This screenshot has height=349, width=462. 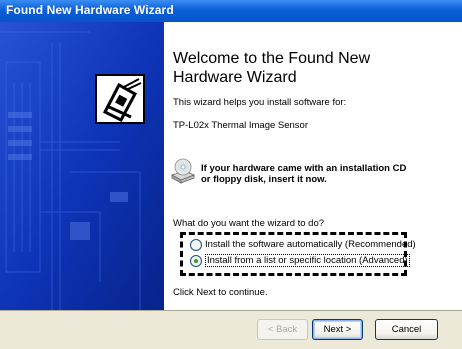 What do you see at coordinates (90, 10) in the screenshot?
I see `window-title: Found New Hardware Wizard` at bounding box center [90, 10].